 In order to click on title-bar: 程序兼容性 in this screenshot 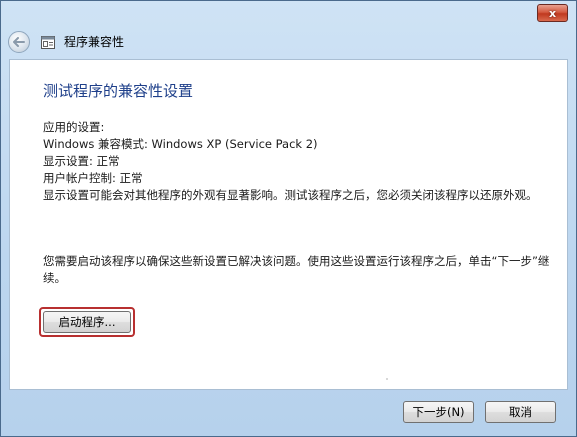, I will do `click(288, 42)`.